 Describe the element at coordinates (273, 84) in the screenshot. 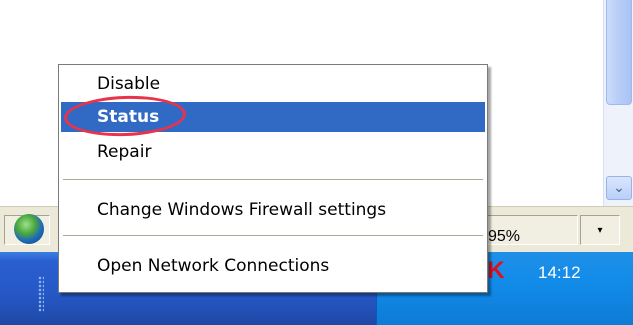

I see `menu-item-disable: Disable` at that location.